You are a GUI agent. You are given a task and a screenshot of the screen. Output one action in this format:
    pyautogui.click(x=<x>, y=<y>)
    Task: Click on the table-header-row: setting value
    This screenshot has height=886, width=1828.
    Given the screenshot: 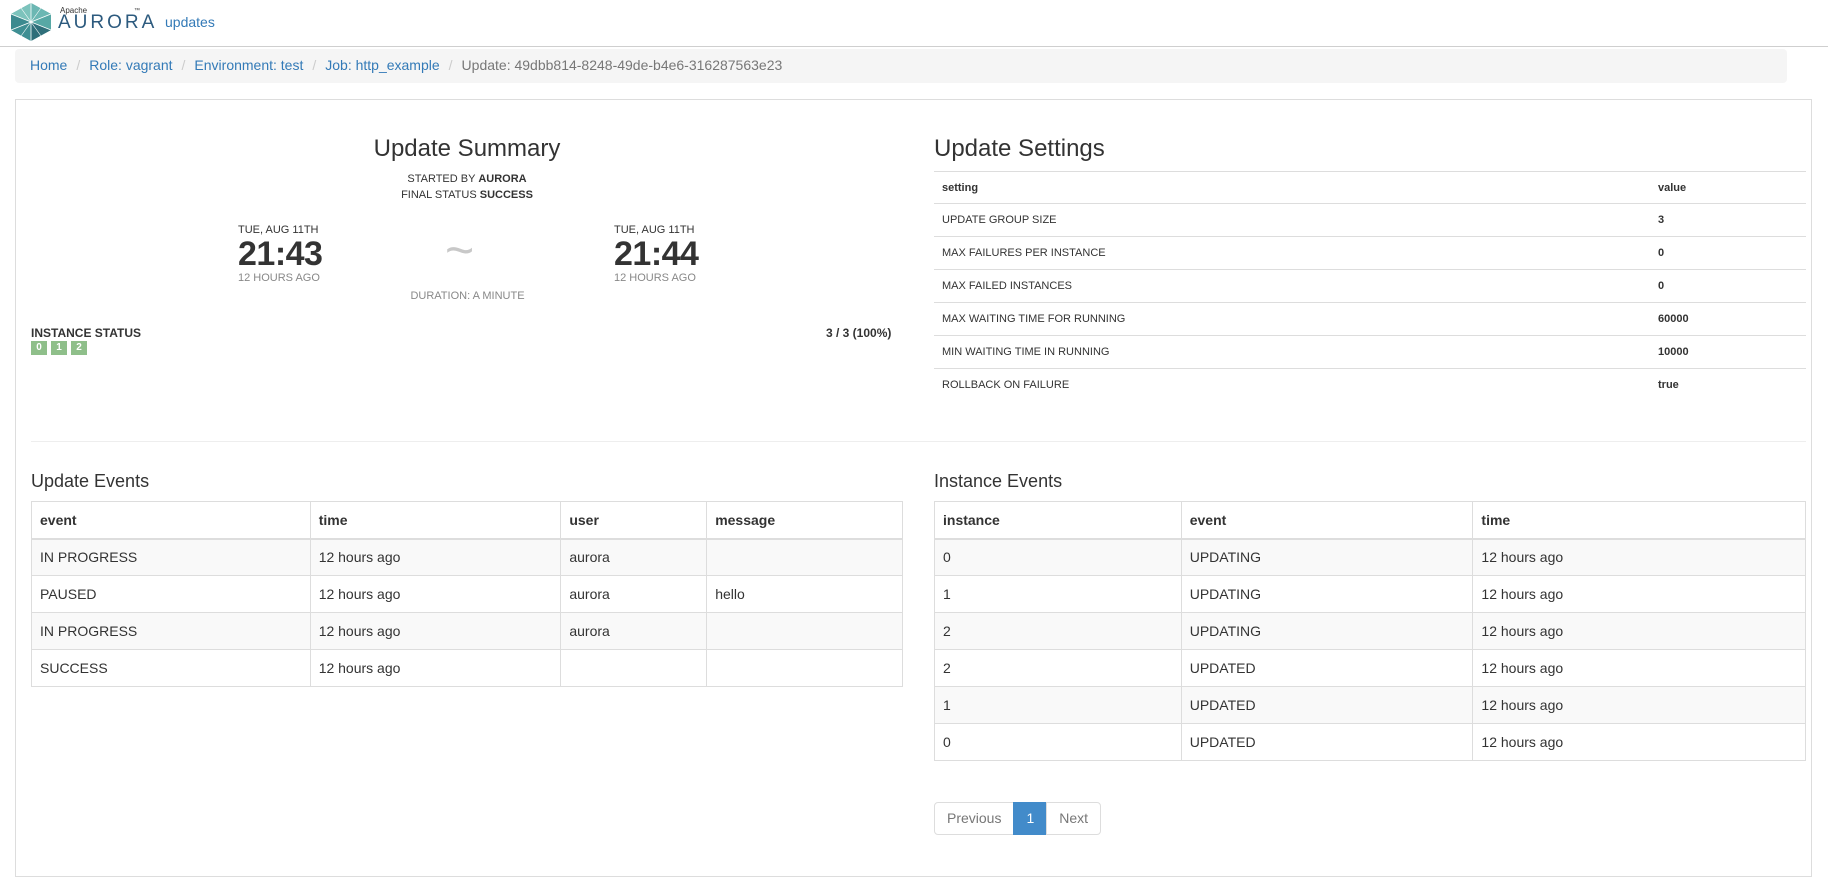 What is the action you would take?
    pyautogui.click(x=1370, y=187)
    